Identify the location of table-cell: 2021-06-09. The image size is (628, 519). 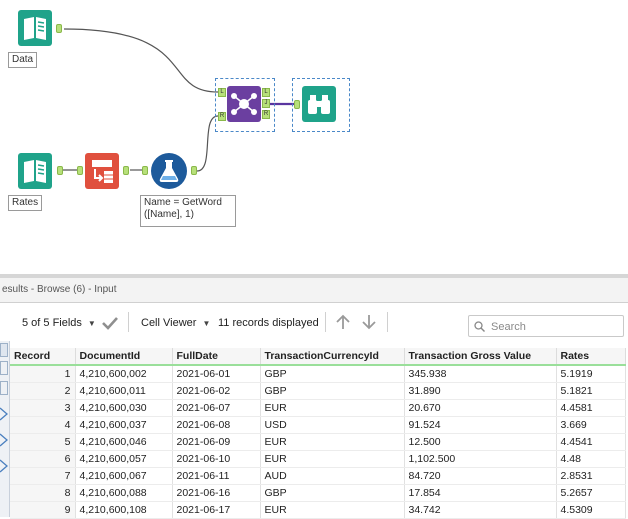
(216, 442).